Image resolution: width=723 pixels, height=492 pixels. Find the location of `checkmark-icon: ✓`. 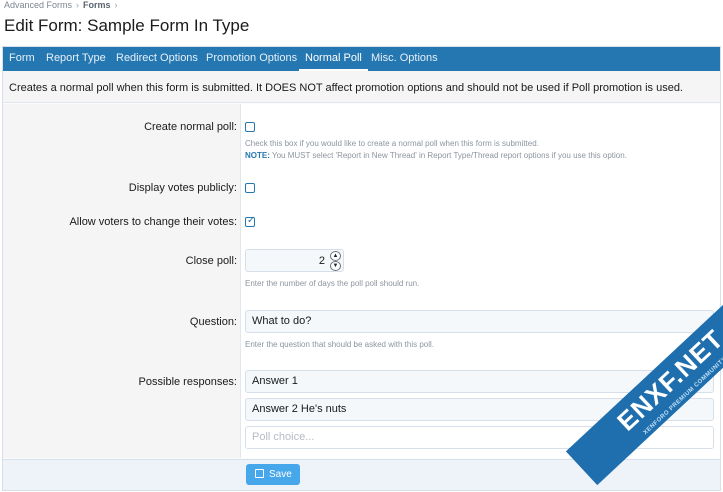

checkmark-icon: ✓ is located at coordinates (251, 220).